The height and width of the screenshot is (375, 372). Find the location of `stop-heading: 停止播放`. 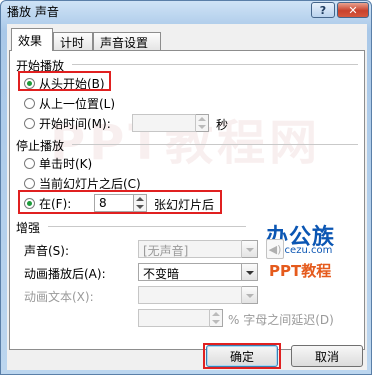

stop-heading: 停止播放 is located at coordinates (40, 146).